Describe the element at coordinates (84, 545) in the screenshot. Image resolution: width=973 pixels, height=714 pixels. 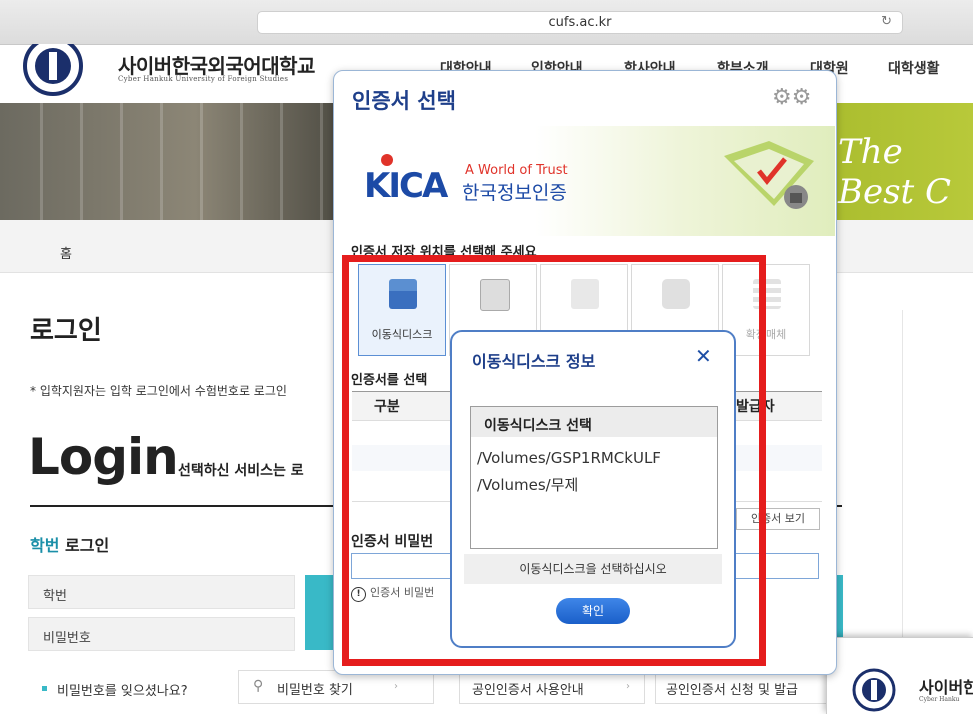
I see `login-word: 로그인` at that location.